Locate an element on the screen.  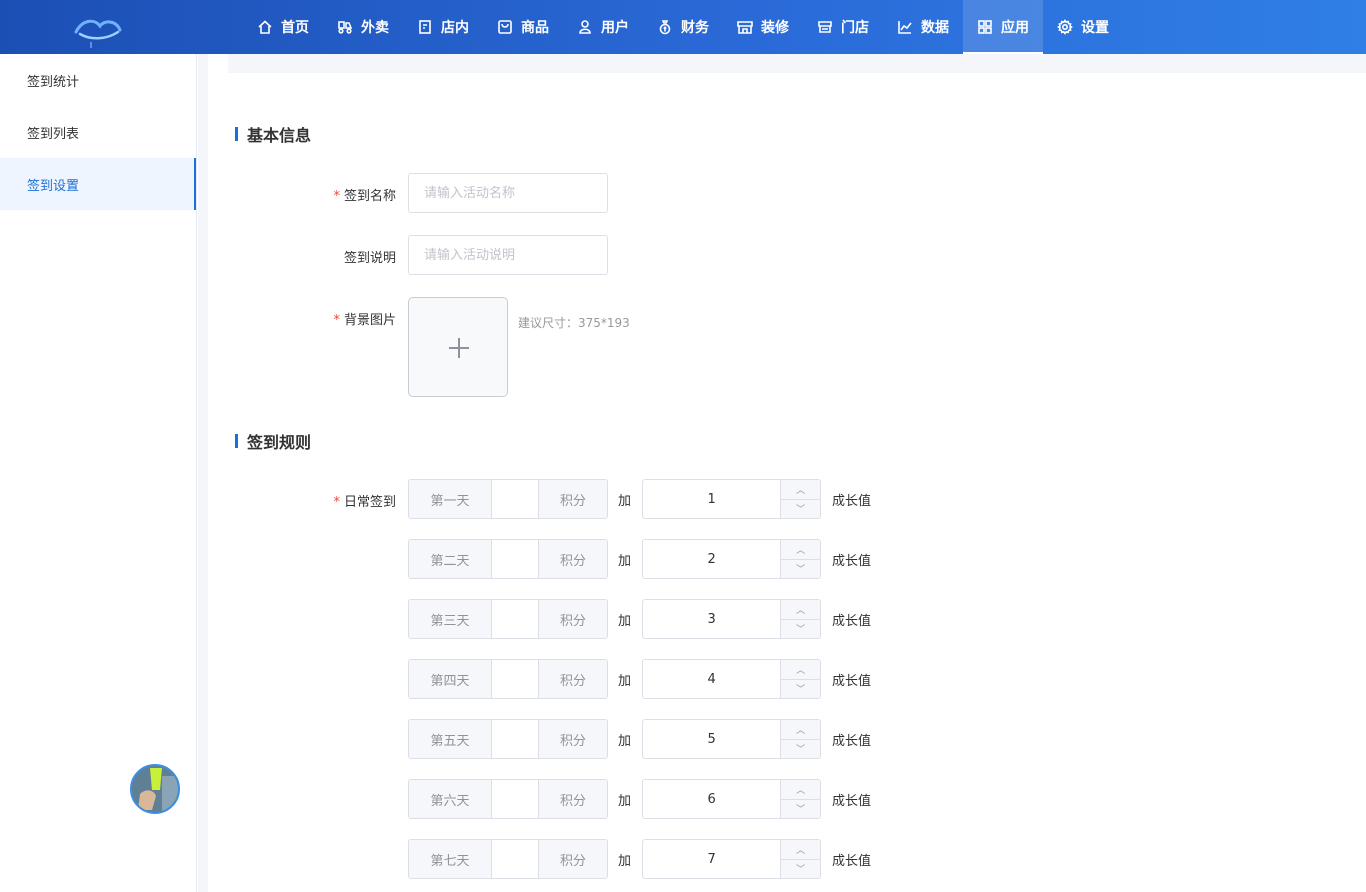
rule-row-day-7: 第七天 积分 加 7 ︿ ﹀ 成长值 is located at coordinates (648, 859).